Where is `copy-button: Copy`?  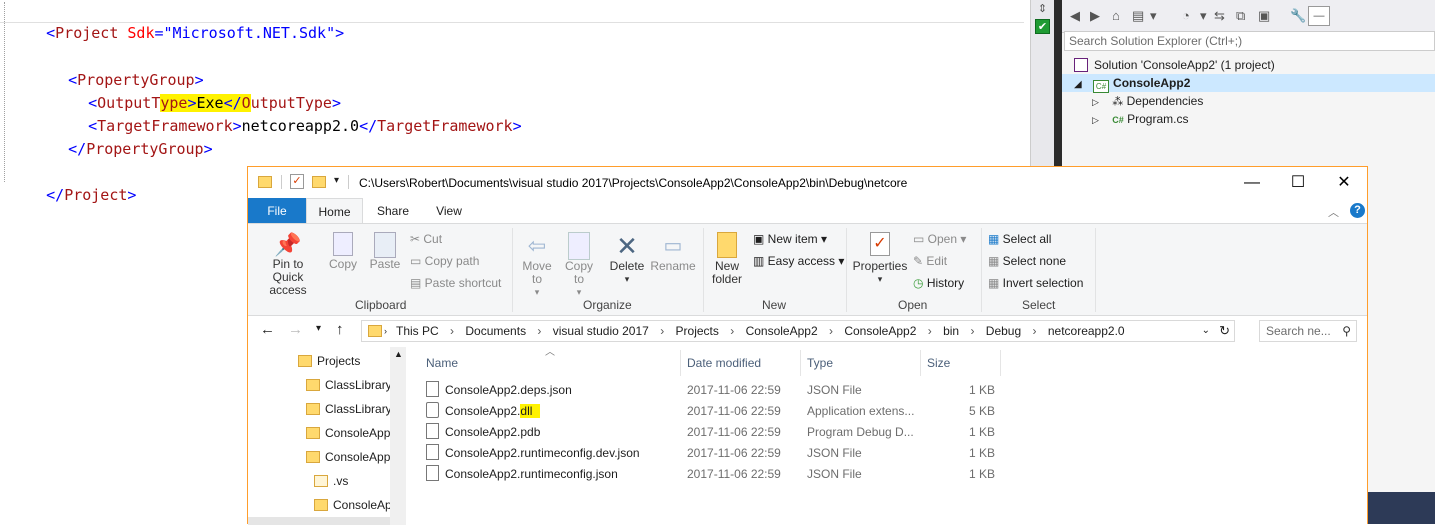 copy-button: Copy is located at coordinates (343, 251).